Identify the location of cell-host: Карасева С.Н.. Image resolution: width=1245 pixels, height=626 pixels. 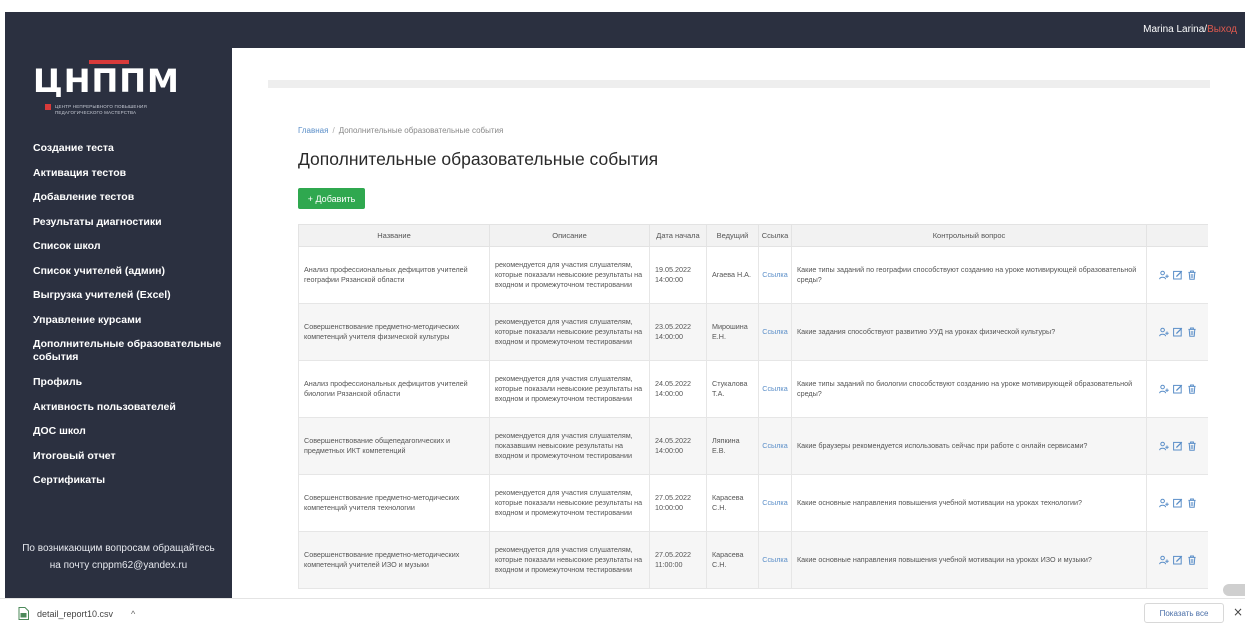
(732, 503).